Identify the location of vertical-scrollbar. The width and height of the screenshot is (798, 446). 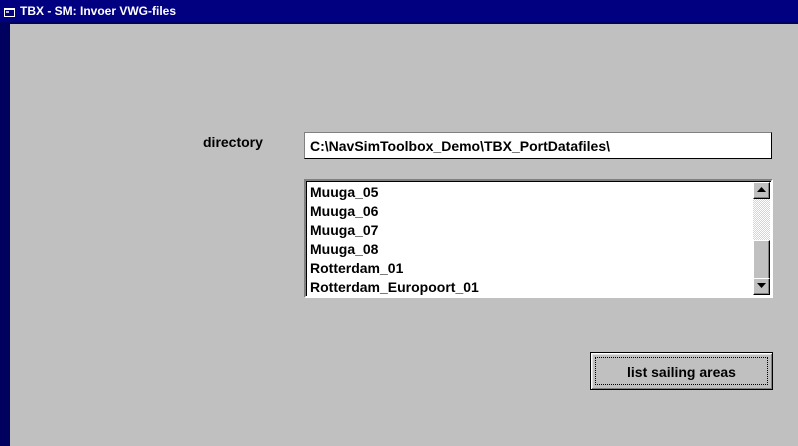
(761, 238).